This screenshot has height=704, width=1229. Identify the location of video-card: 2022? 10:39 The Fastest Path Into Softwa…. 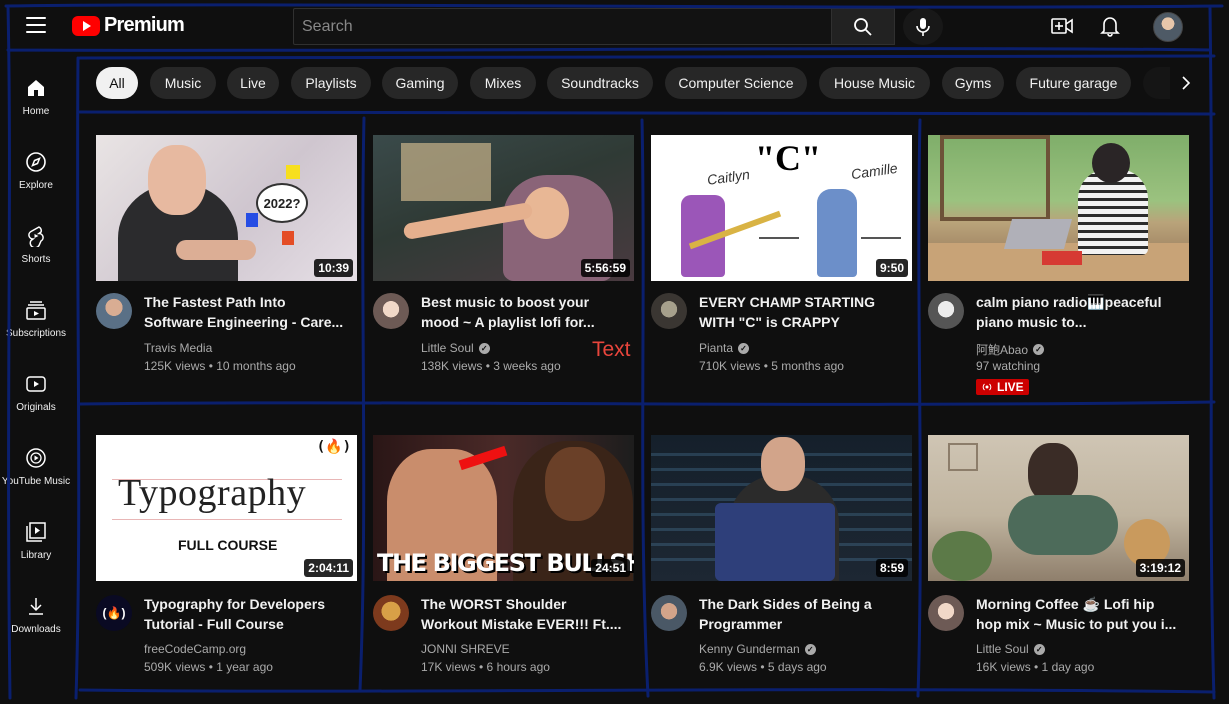
(227, 255).